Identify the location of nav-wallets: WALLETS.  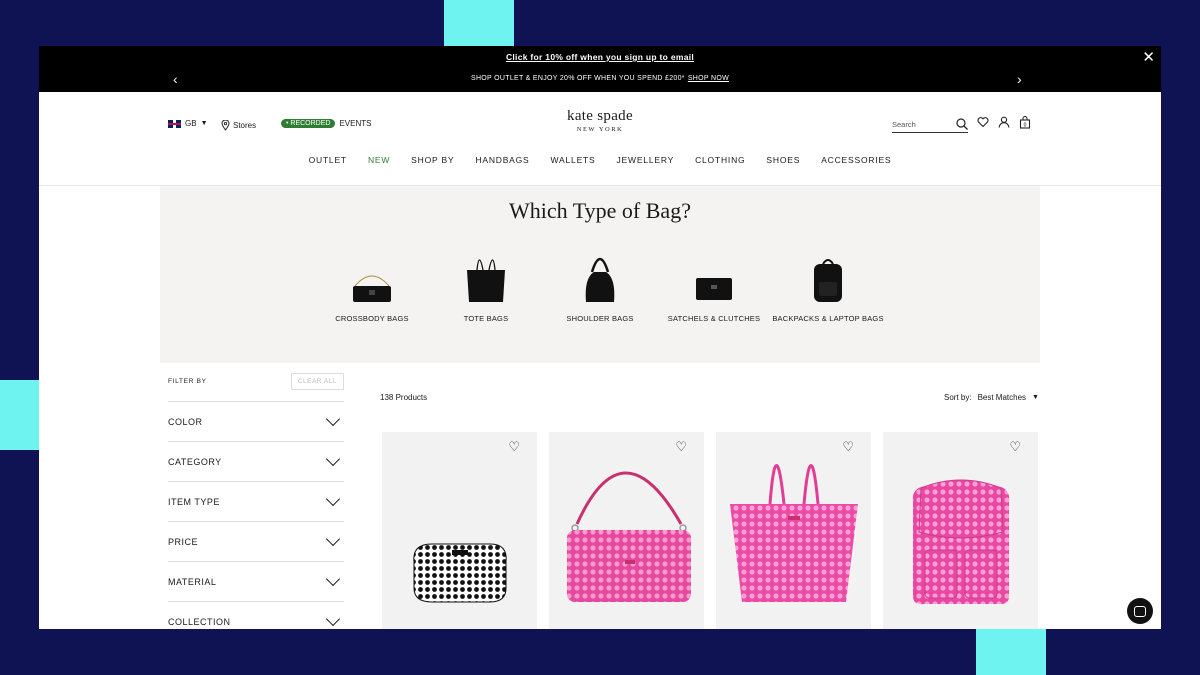
(573, 160).